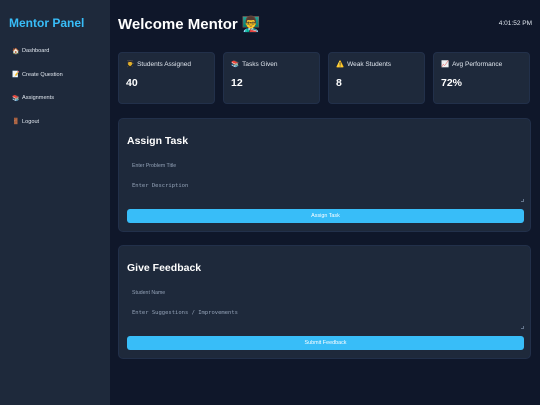 The height and width of the screenshot is (405, 540). What do you see at coordinates (260, 64) in the screenshot?
I see `stat-label: Tasks Given` at bounding box center [260, 64].